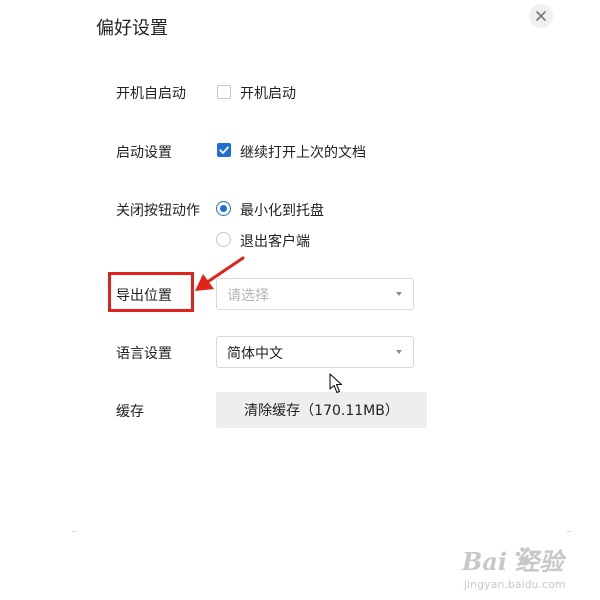 The image size is (600, 600). I want to click on mouse-cursor-icon, so click(336, 383).